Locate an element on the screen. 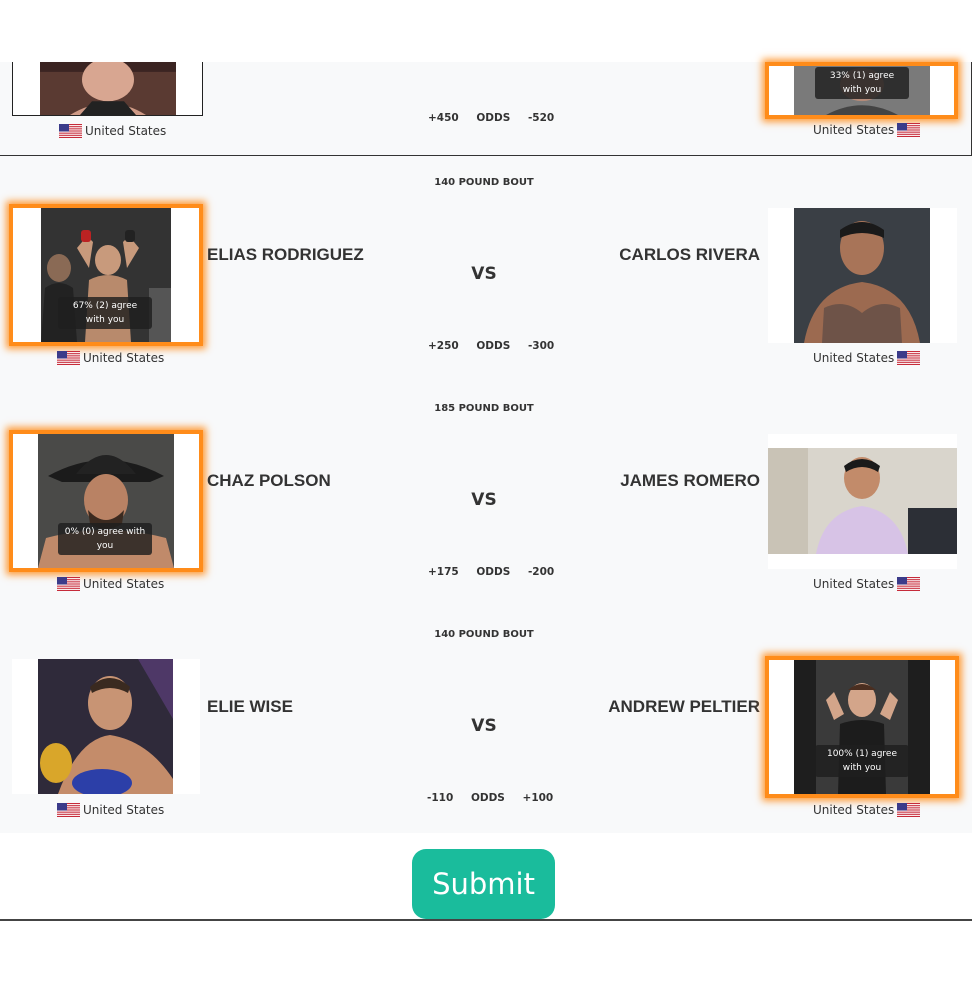  footer-divider is located at coordinates (486, 920).